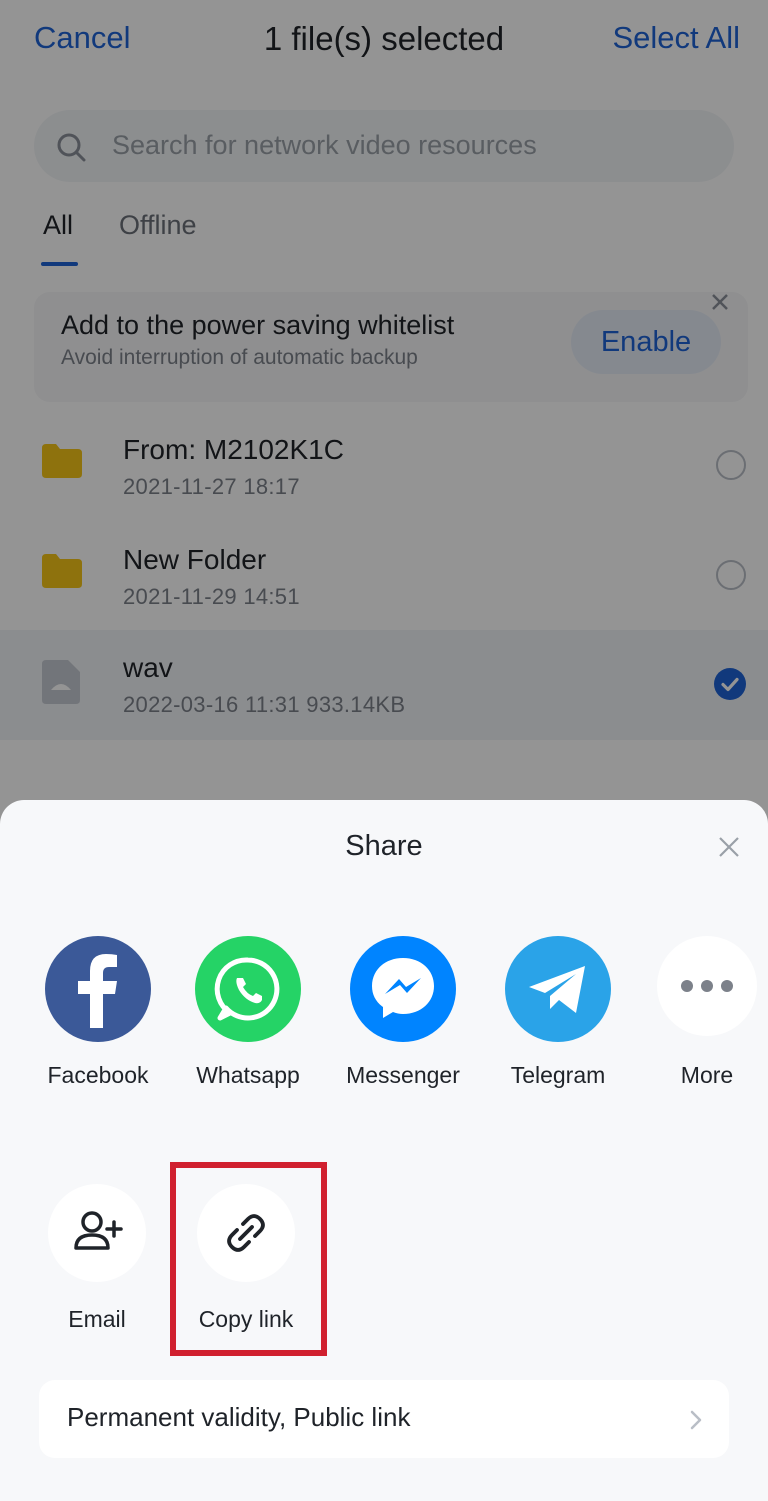 The height and width of the screenshot is (1501, 768). What do you see at coordinates (696, 1420) in the screenshot?
I see `chevron-right-icon` at bounding box center [696, 1420].